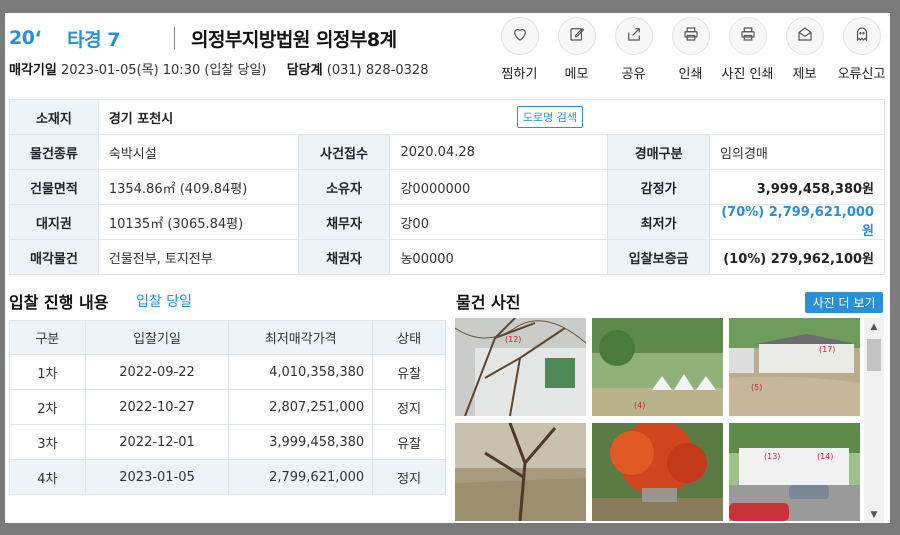 This screenshot has width=900, height=535. What do you see at coordinates (491, 117) in the screenshot?
I see `location-cell: 경기 포천시 도로명 검색` at bounding box center [491, 117].